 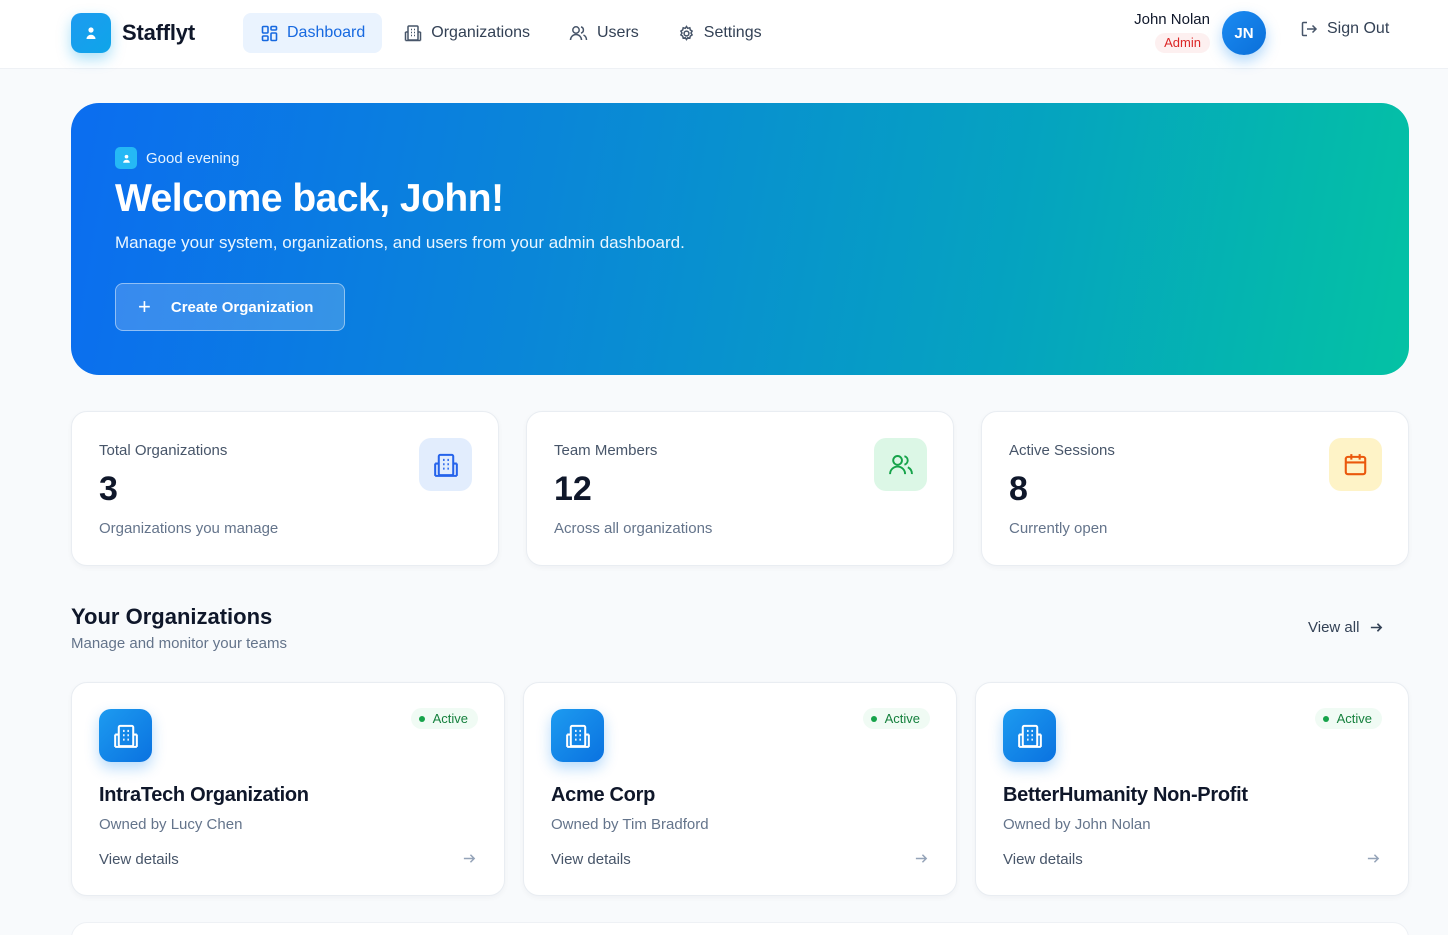 What do you see at coordinates (630, 824) in the screenshot?
I see `organization-owner: Owned by Tim Bradford` at bounding box center [630, 824].